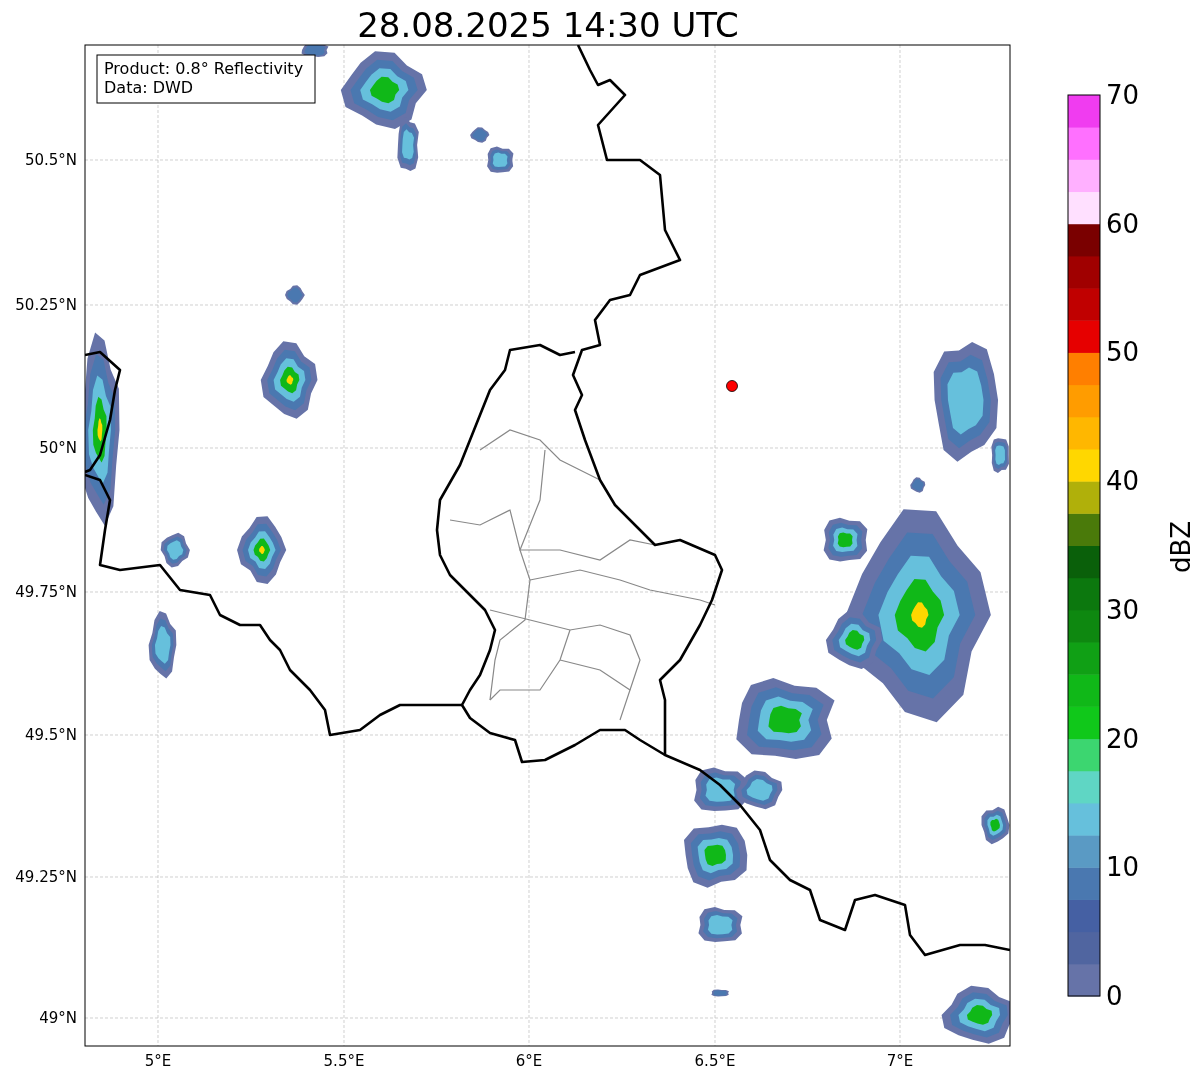  I want to click on latitude-label: 50°N, so click(58, 448).